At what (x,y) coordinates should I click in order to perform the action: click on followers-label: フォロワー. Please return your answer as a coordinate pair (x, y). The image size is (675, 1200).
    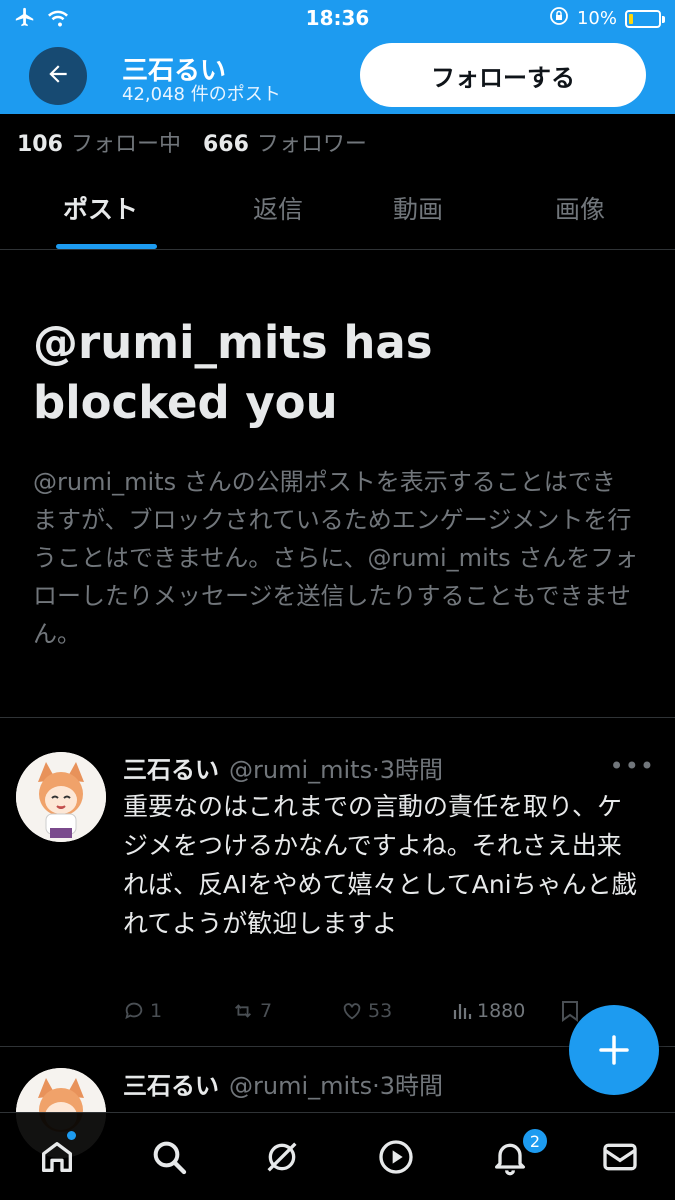
    Looking at the image, I should click on (311, 144).